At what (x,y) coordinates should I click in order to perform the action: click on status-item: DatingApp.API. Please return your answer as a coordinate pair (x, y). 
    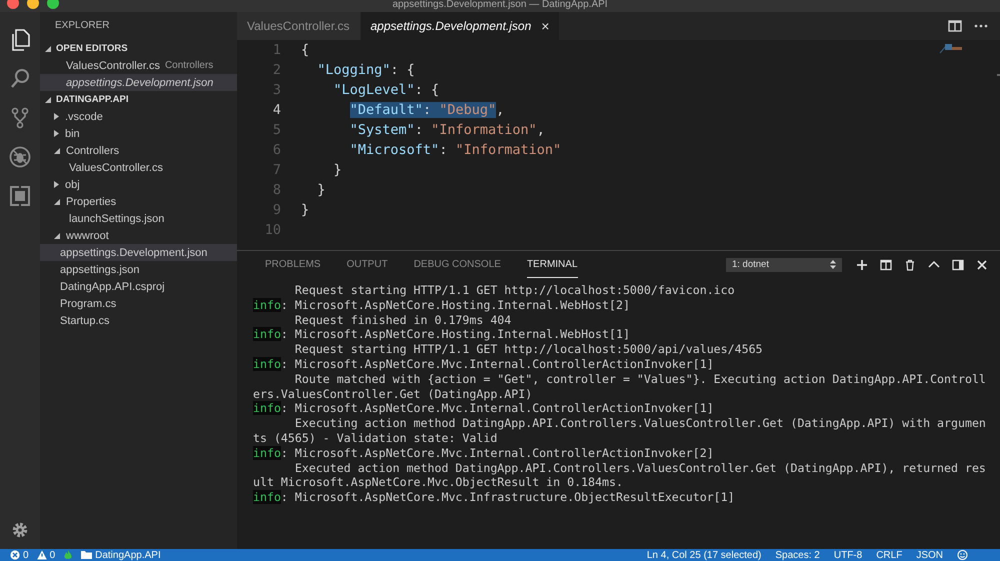
    Looking at the image, I should click on (121, 555).